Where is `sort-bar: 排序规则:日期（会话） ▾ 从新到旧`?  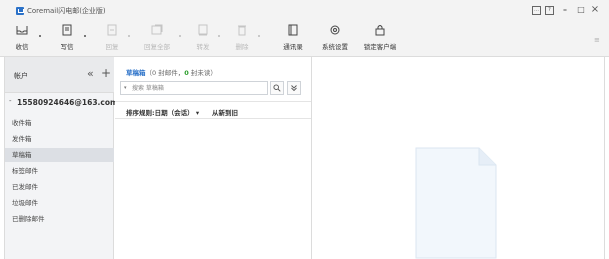 sort-bar: 排序规则:日期（会话） ▾ 从新到旧 is located at coordinates (213, 110).